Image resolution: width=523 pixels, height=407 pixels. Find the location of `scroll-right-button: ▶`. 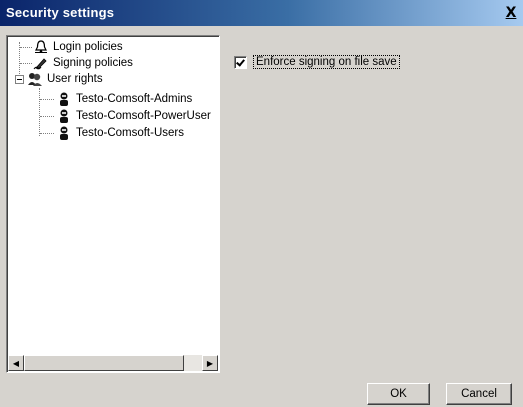

scroll-right-button: ▶ is located at coordinates (210, 363).